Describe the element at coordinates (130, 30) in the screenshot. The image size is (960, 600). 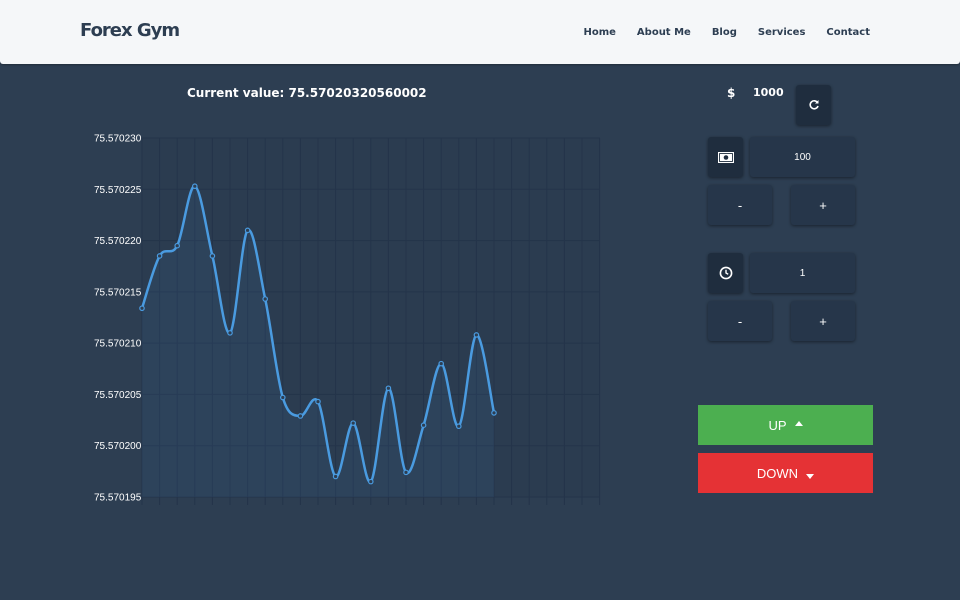
I see `brand-logo: Forex Gym` at that location.